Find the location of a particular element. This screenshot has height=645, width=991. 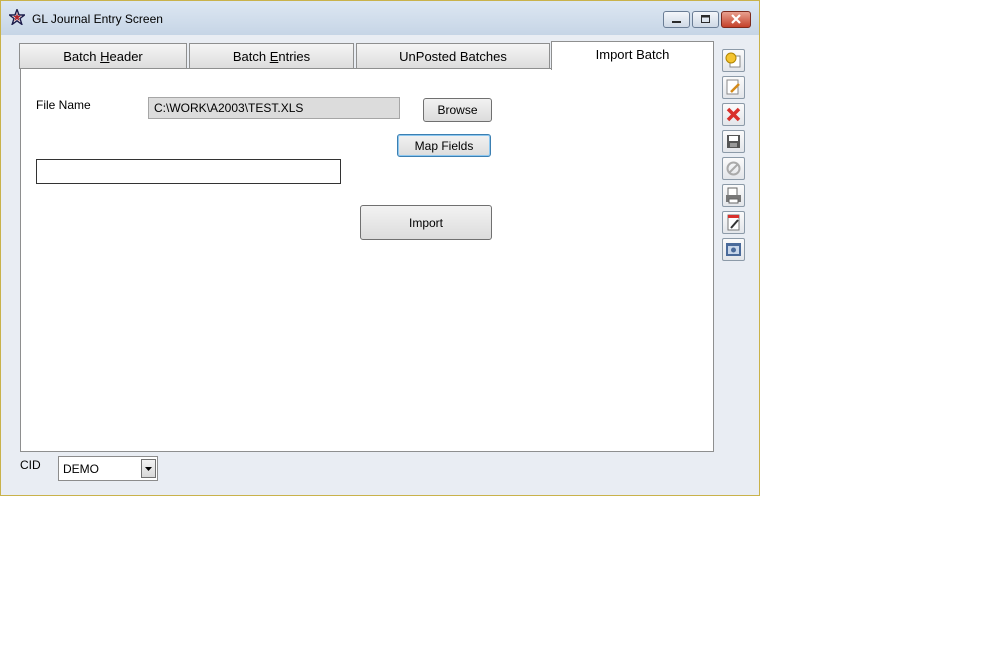

minimize-button is located at coordinates (676, 19).